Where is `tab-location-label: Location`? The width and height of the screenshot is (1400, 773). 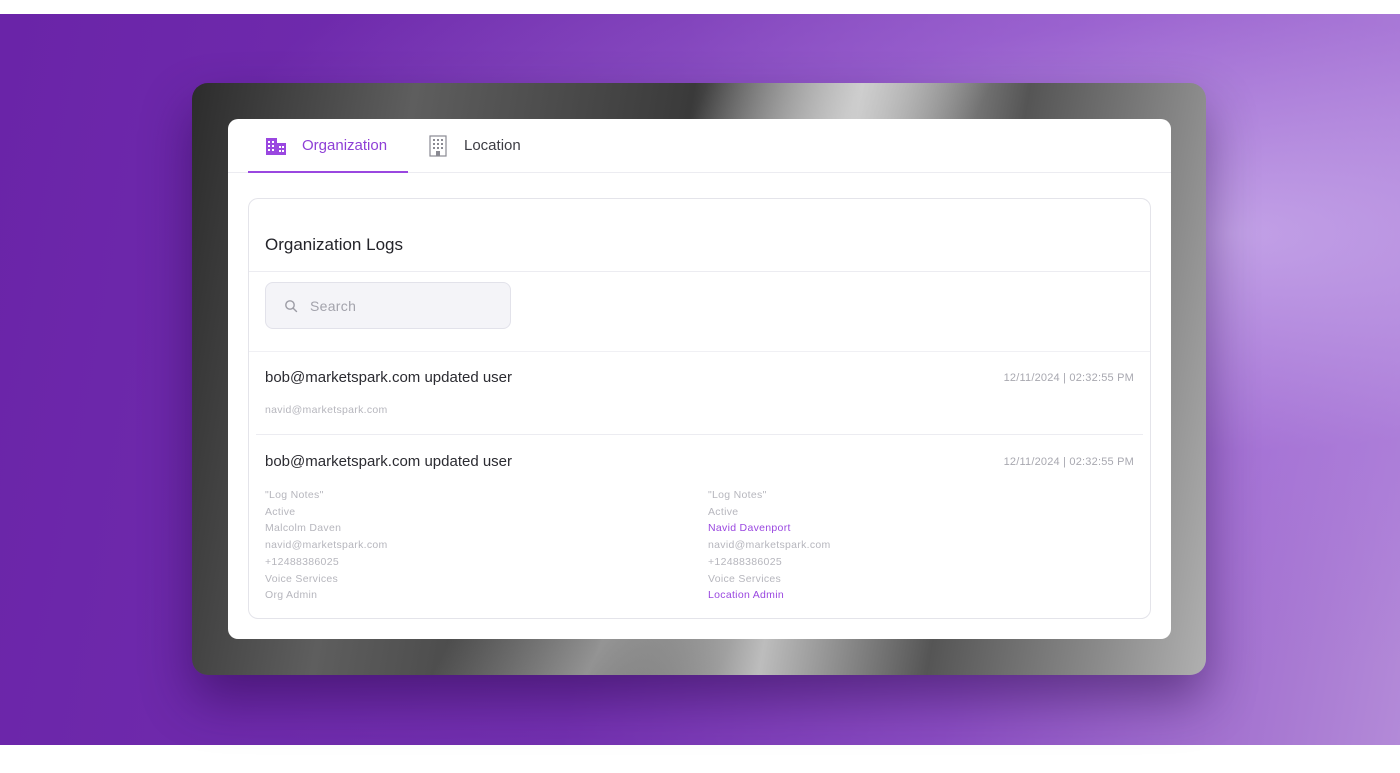 tab-location-label: Location is located at coordinates (492, 145).